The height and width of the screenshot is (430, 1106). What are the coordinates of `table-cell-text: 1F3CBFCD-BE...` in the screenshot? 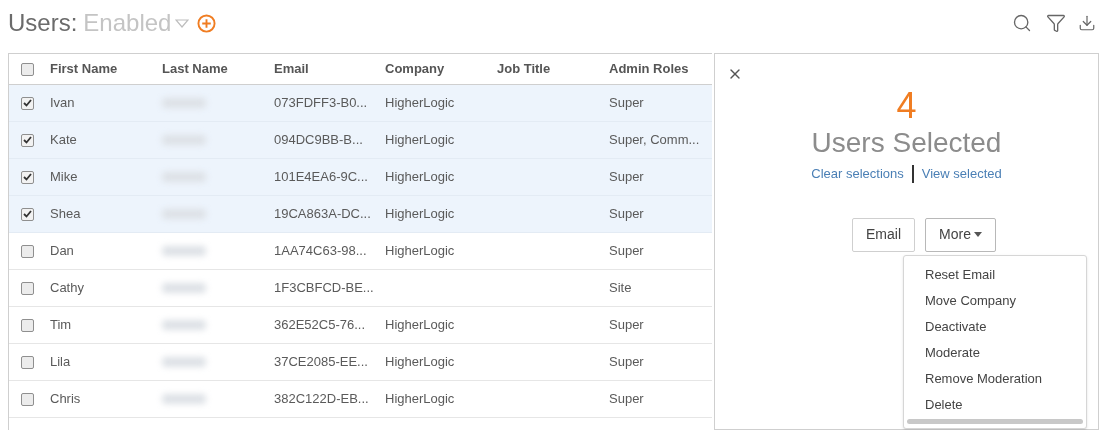 It's located at (324, 288).